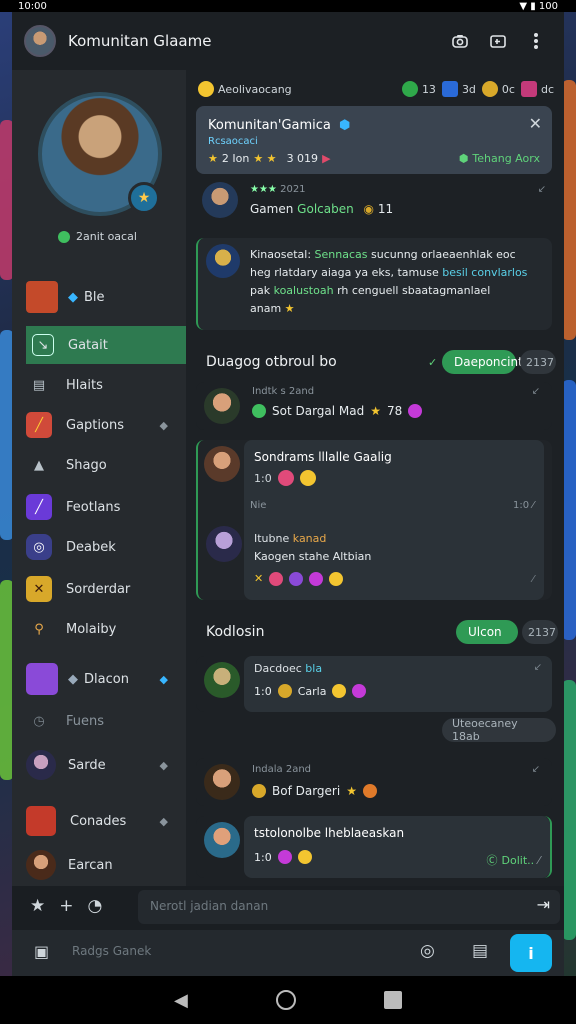  What do you see at coordinates (288, 668) in the screenshot?
I see `message-meta: Dacdoec bla` at bounding box center [288, 668].